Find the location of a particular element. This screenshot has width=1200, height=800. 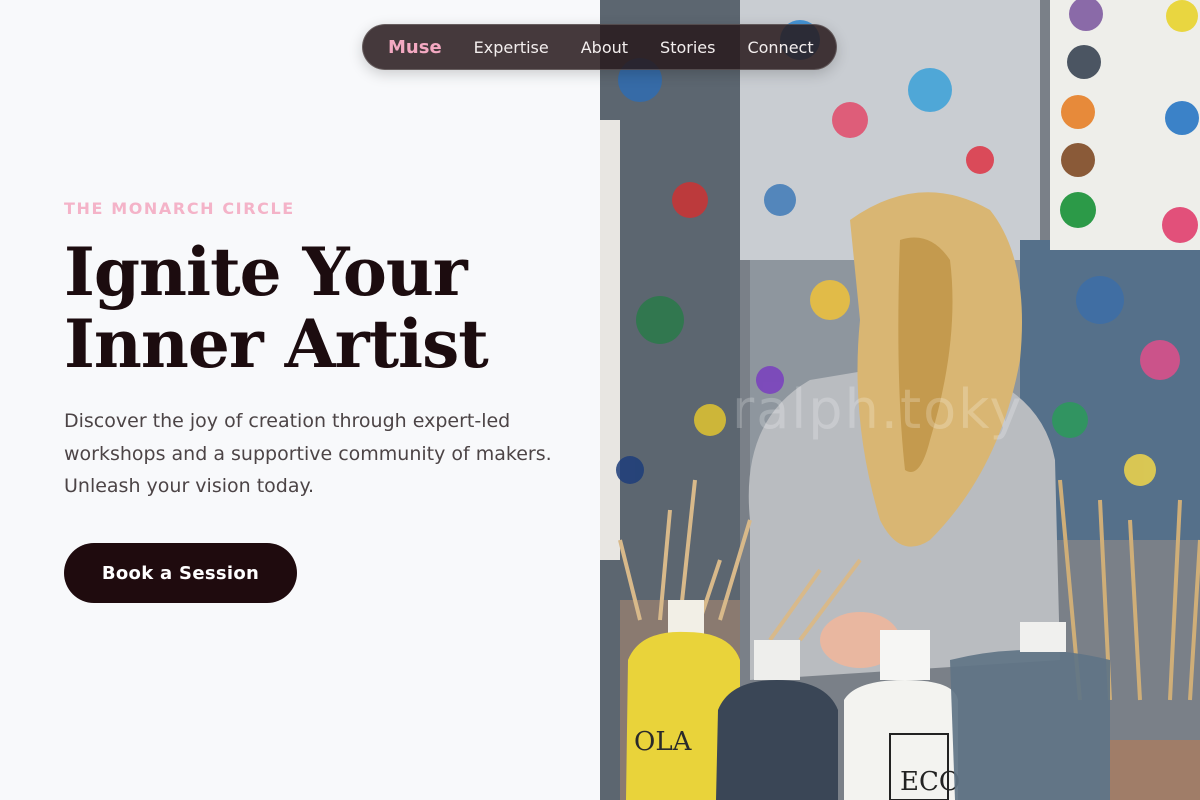

hero-headline: Ignite Your Inner Artist is located at coordinates (324, 308).